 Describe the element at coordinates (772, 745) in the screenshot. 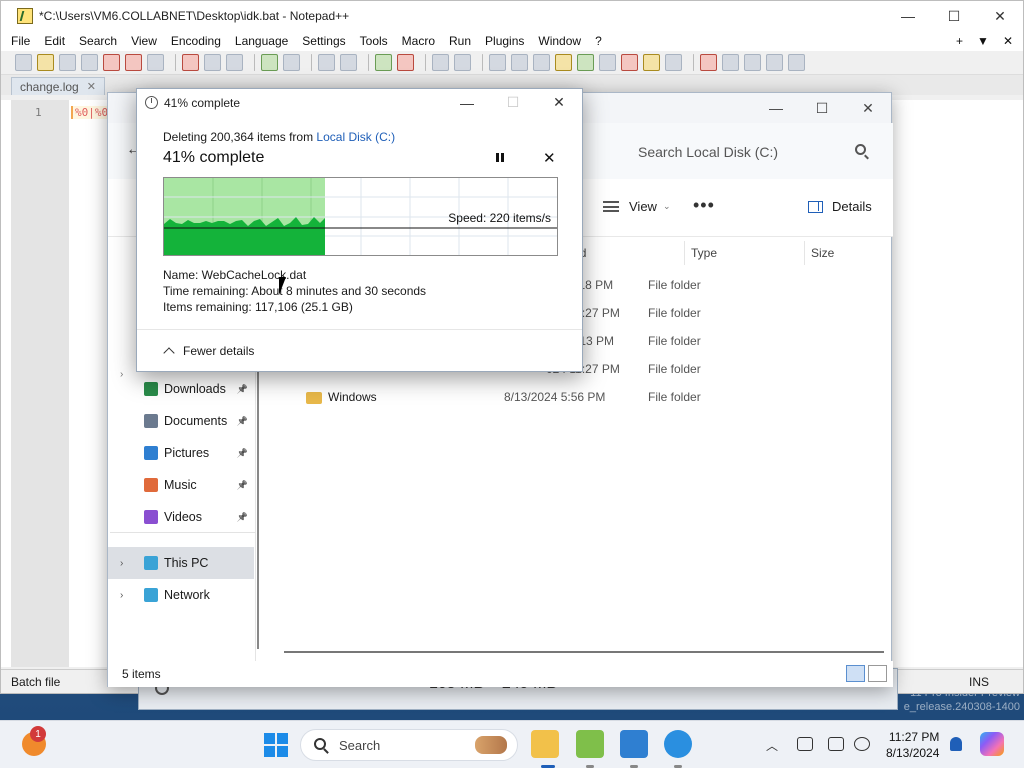

I see `chevron-up-icon: ︿` at that location.